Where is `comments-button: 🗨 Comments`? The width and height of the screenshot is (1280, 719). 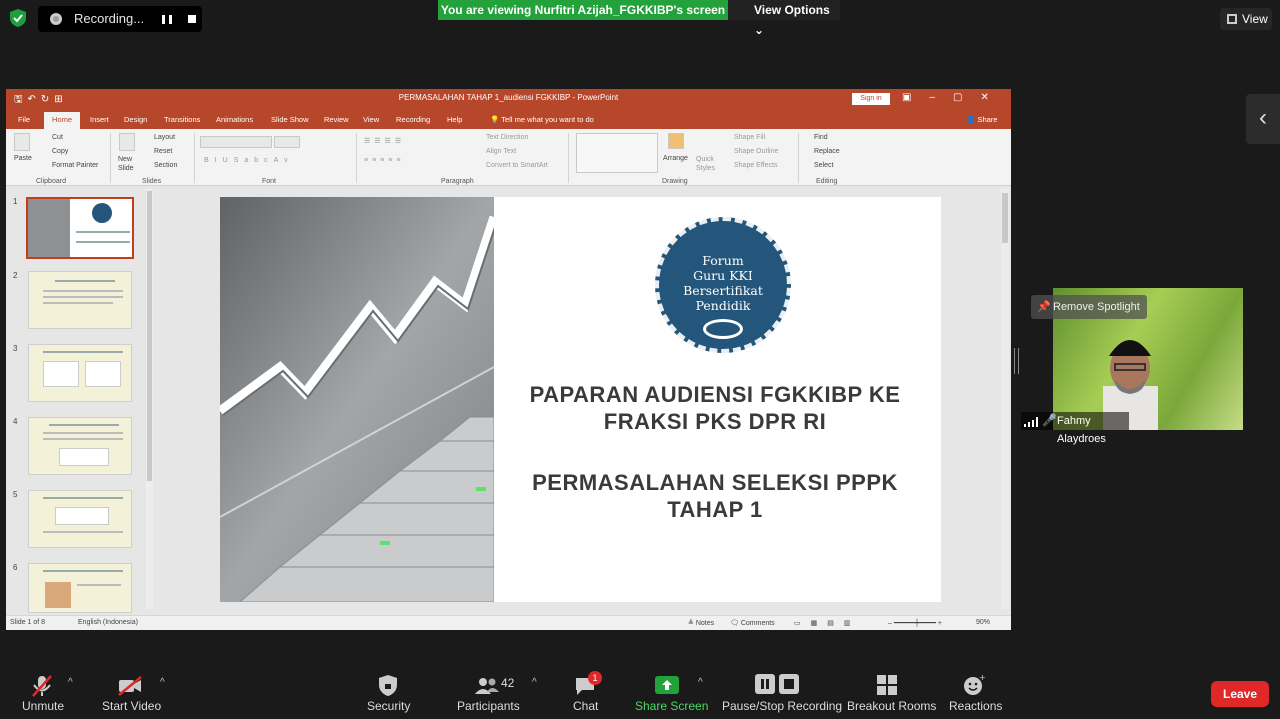
comments-button: 🗨 Comments is located at coordinates (752, 623).